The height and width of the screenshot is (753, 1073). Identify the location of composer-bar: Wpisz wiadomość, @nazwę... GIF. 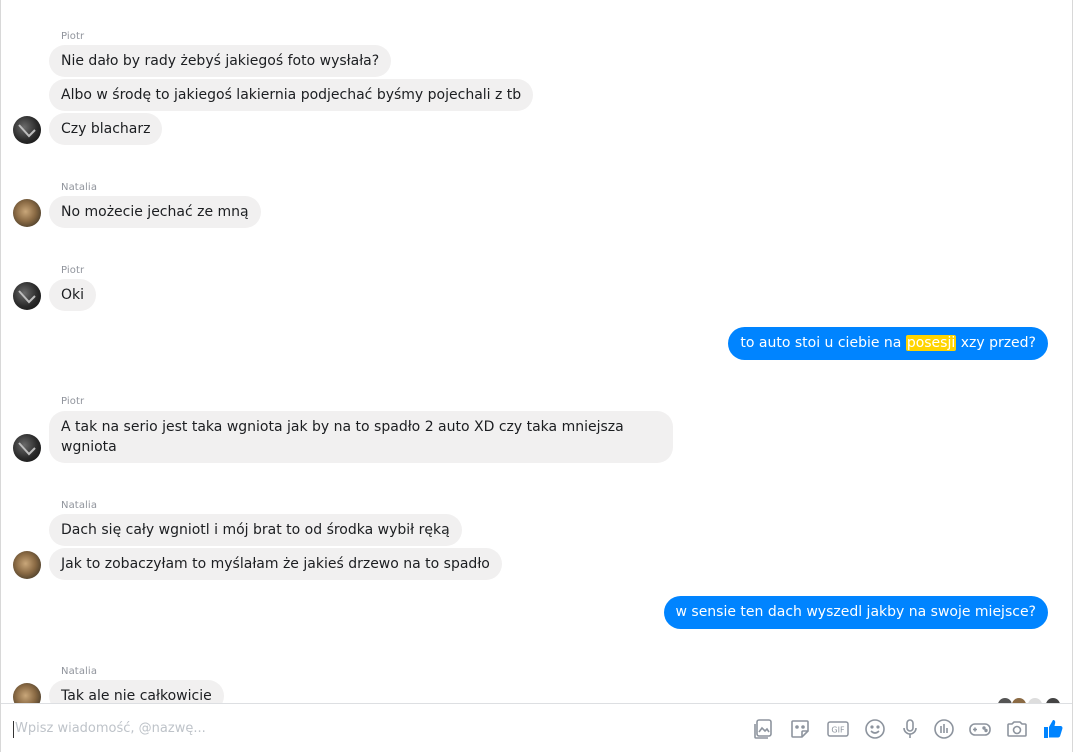
(536, 727).